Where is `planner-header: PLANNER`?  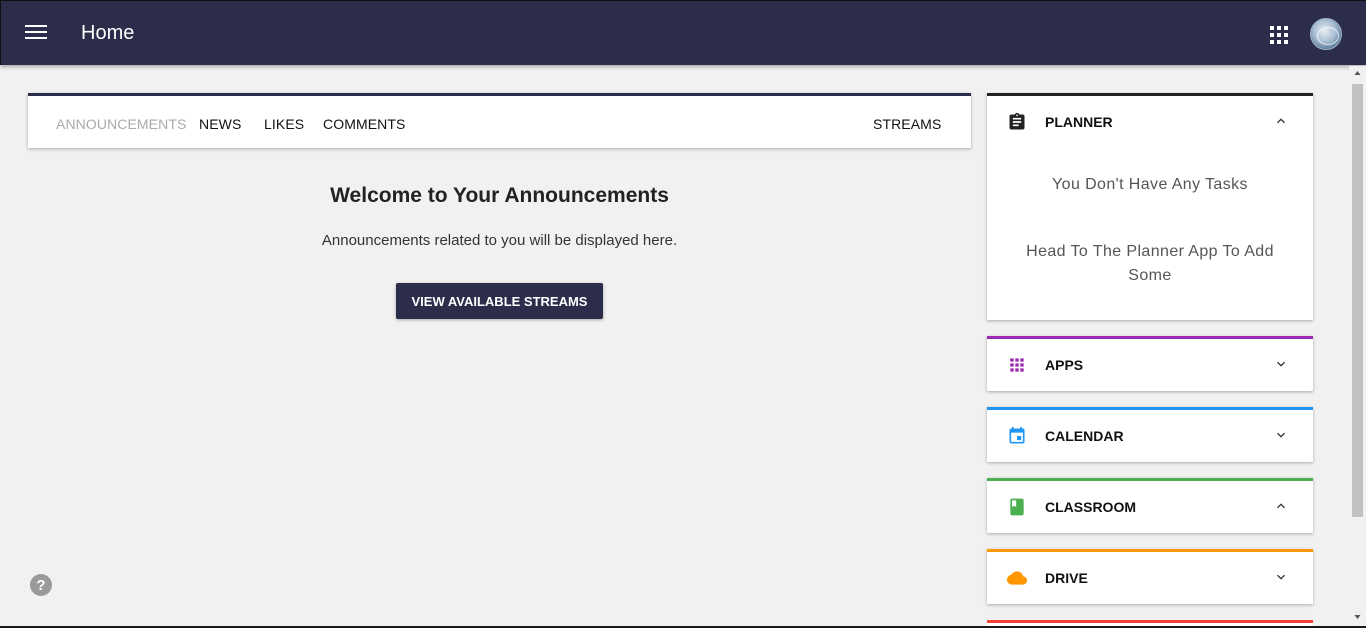
planner-header: PLANNER is located at coordinates (1150, 122).